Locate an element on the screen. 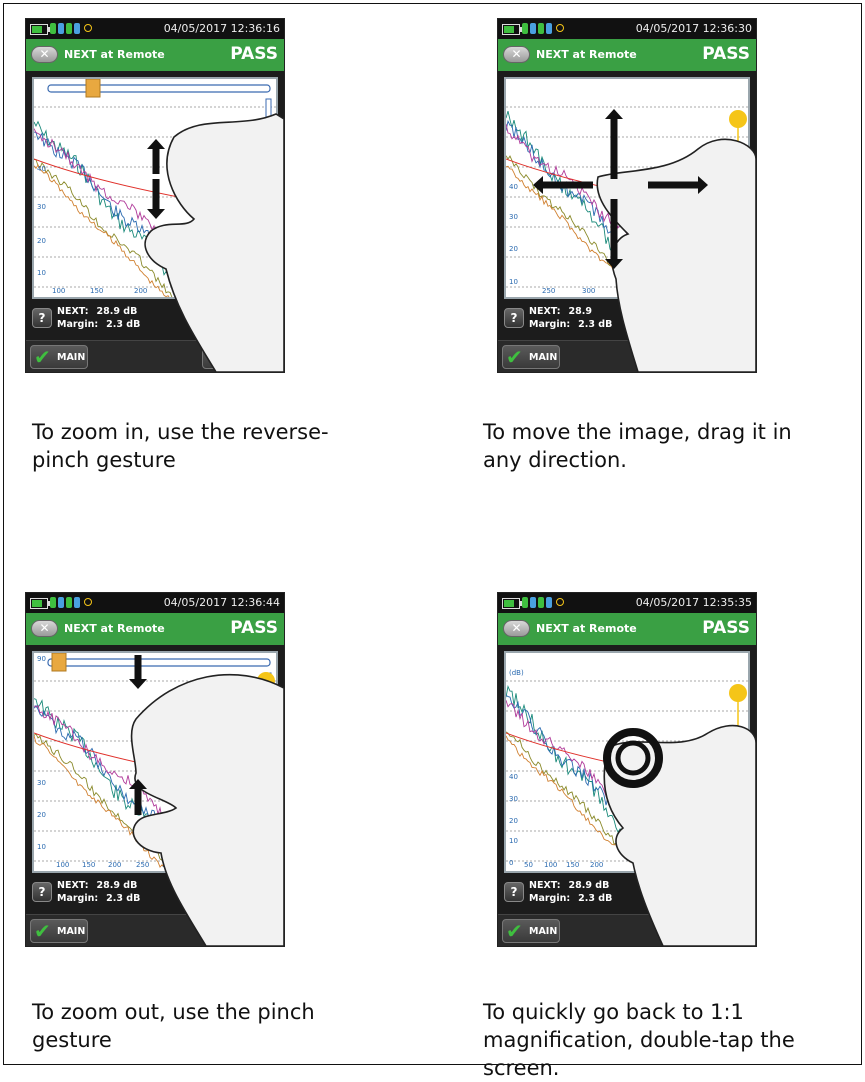 Image resolution: width=865 pixels, height=1082 pixels. status-bar: 04/05/2017 12:36:16 is located at coordinates (155, 29).